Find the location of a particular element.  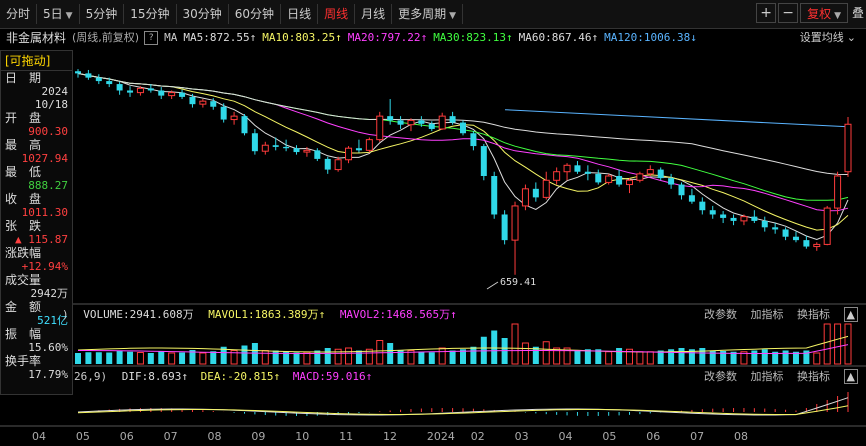

volume-switch-indicator-button: 换指标 is located at coordinates (813, 314).